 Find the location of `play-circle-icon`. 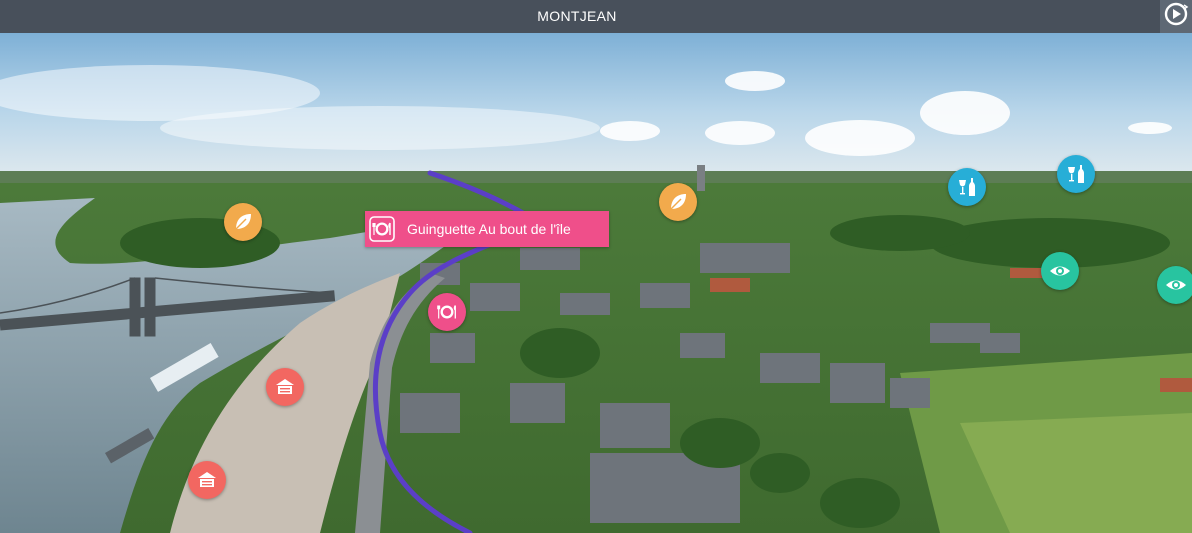

play-circle-icon is located at coordinates (1176, 16).